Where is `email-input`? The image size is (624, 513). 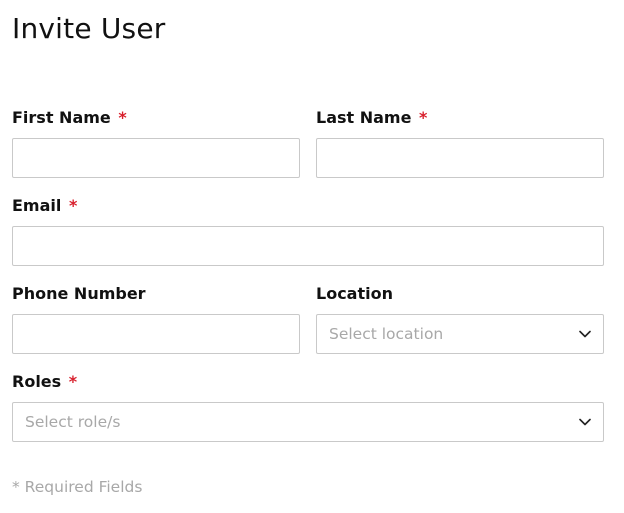 email-input is located at coordinates (308, 246).